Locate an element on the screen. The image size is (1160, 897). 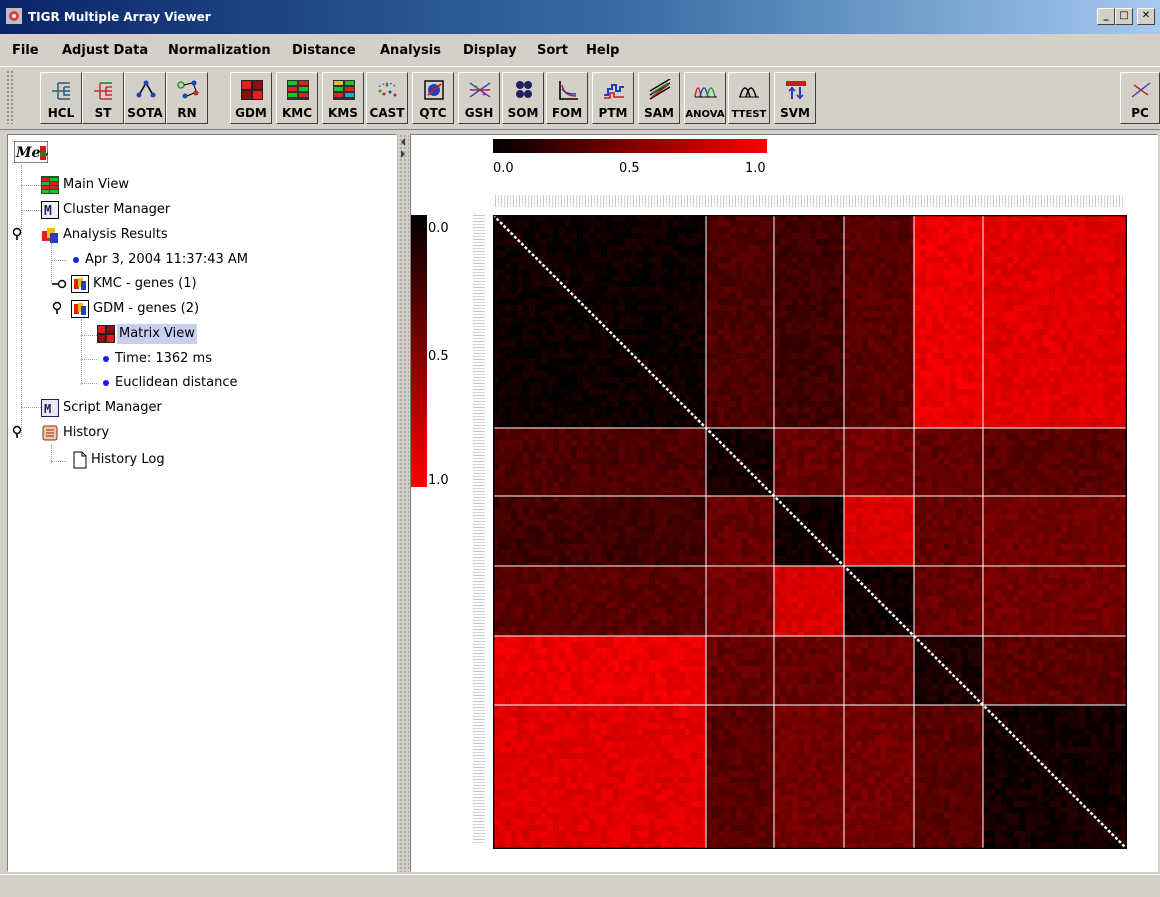
menu-help: Help is located at coordinates (602, 50).